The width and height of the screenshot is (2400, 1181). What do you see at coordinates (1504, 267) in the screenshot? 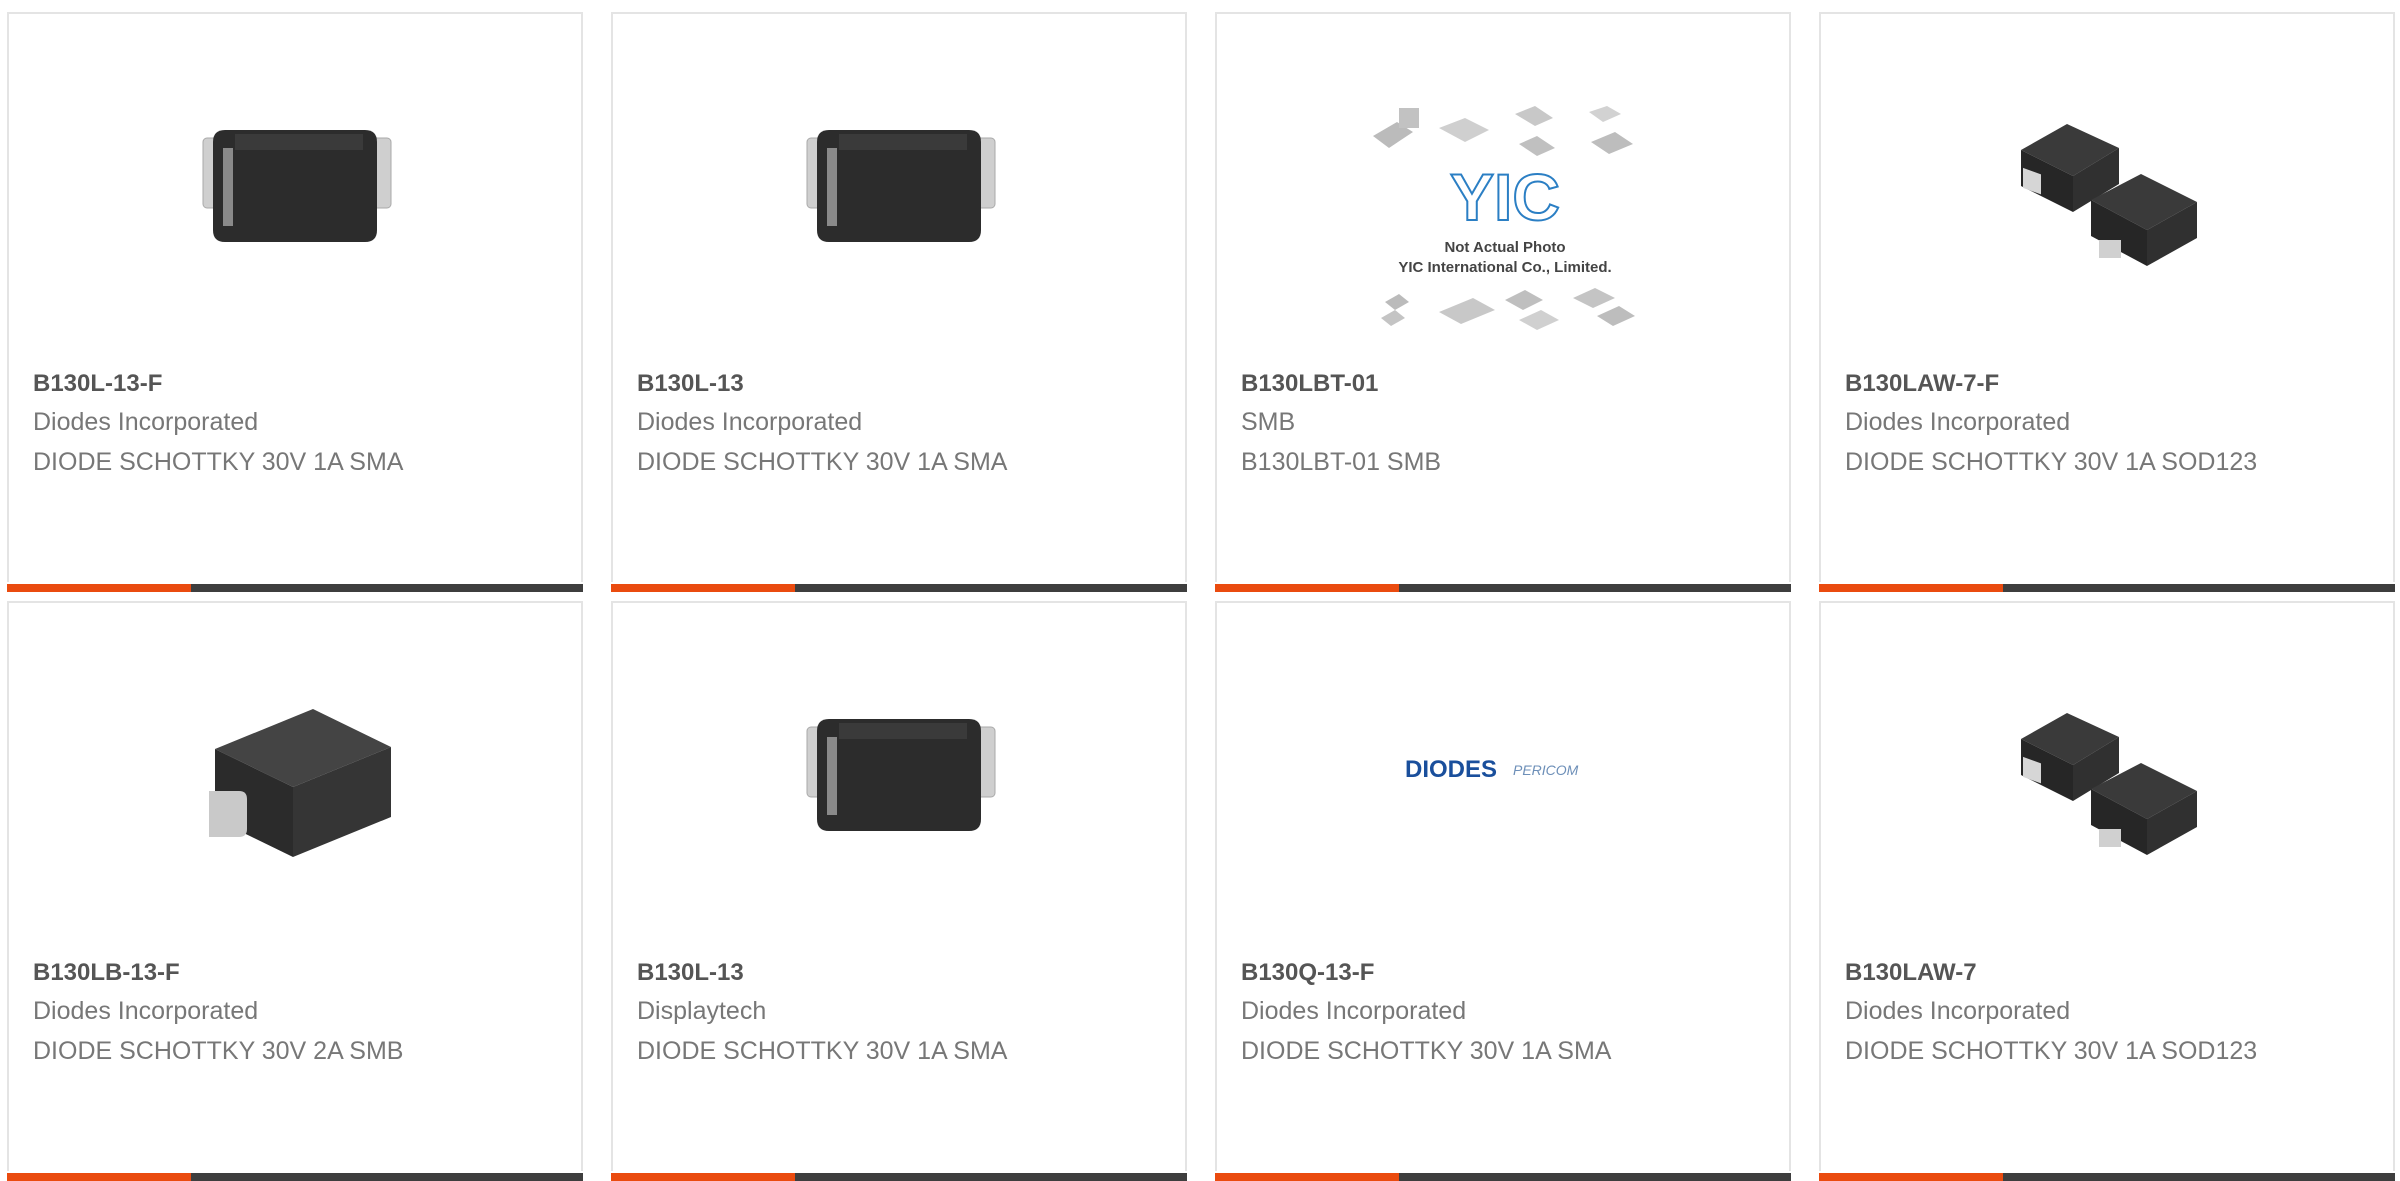
I see `svg-text:YIC International Co., Limited: YIC International Co., Limited.` at bounding box center [1504, 267].